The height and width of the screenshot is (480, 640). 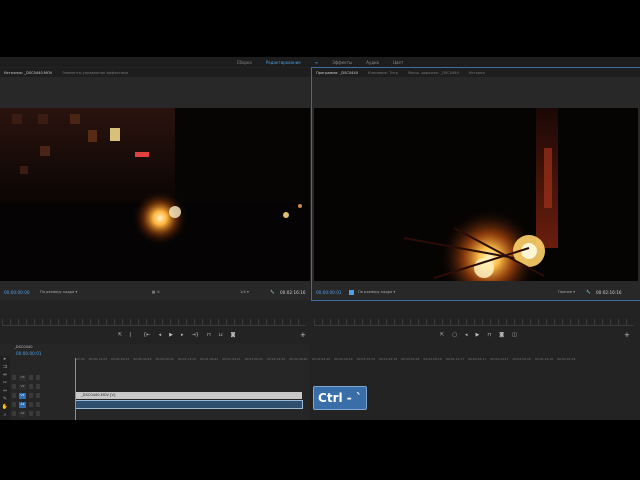 I want to click on program-add-button-icon: +, so click(x=627, y=335).